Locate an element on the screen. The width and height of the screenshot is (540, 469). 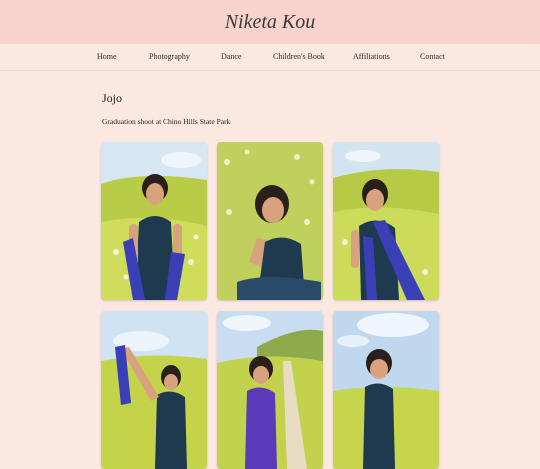
page-title: Jojo is located at coordinates (112, 98).